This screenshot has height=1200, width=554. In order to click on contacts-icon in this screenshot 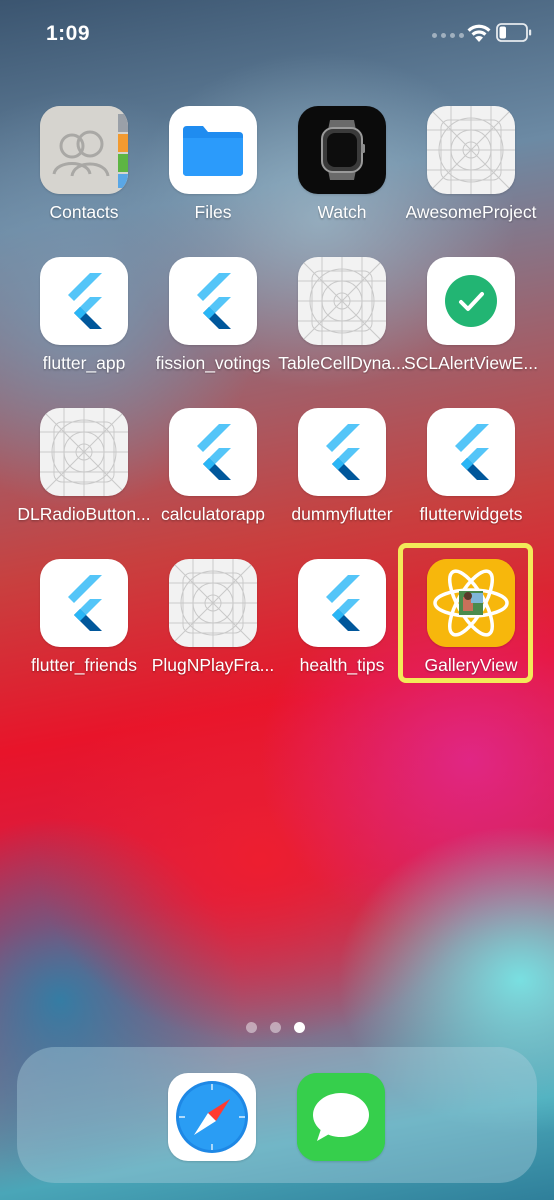, I will do `click(84, 150)`.